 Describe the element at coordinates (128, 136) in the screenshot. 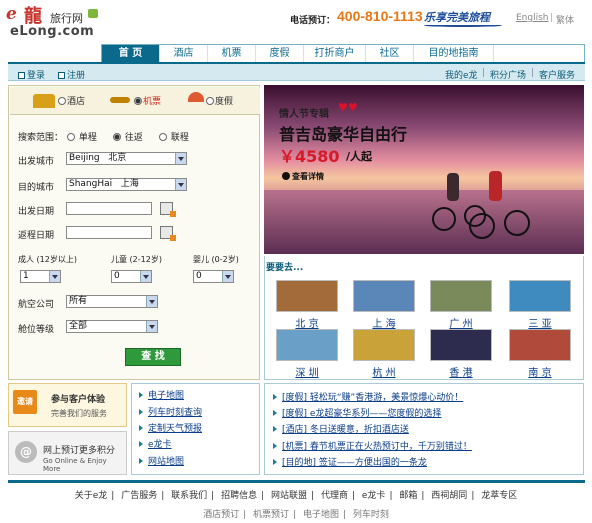

I see `scope-roundtrip: 往返` at that location.